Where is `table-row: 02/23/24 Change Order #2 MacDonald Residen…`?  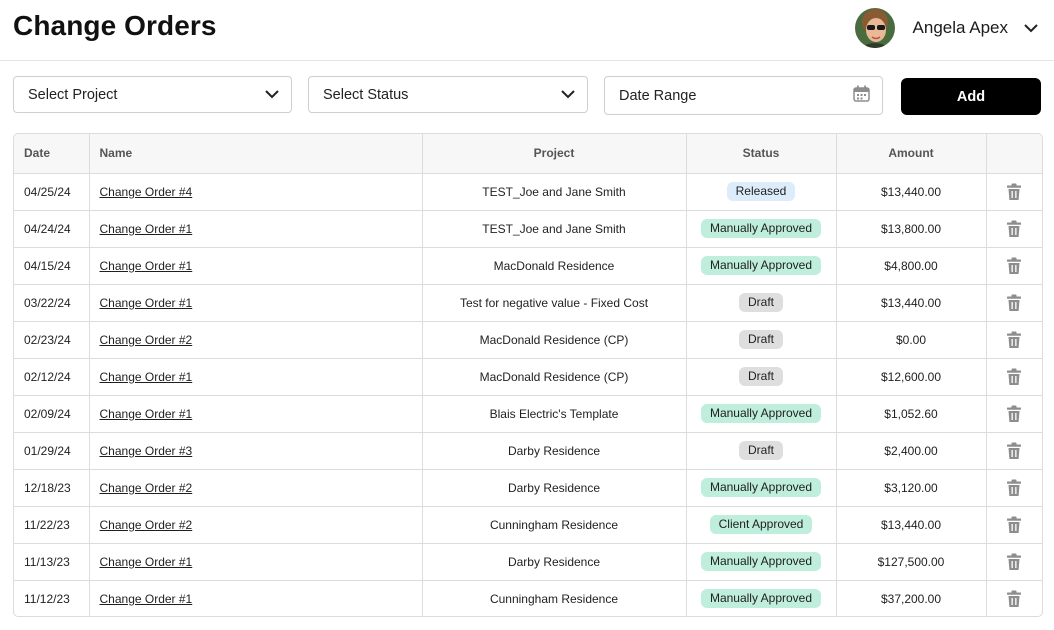 table-row: 02/23/24 Change Order #2 MacDonald Residen… is located at coordinates (528, 340).